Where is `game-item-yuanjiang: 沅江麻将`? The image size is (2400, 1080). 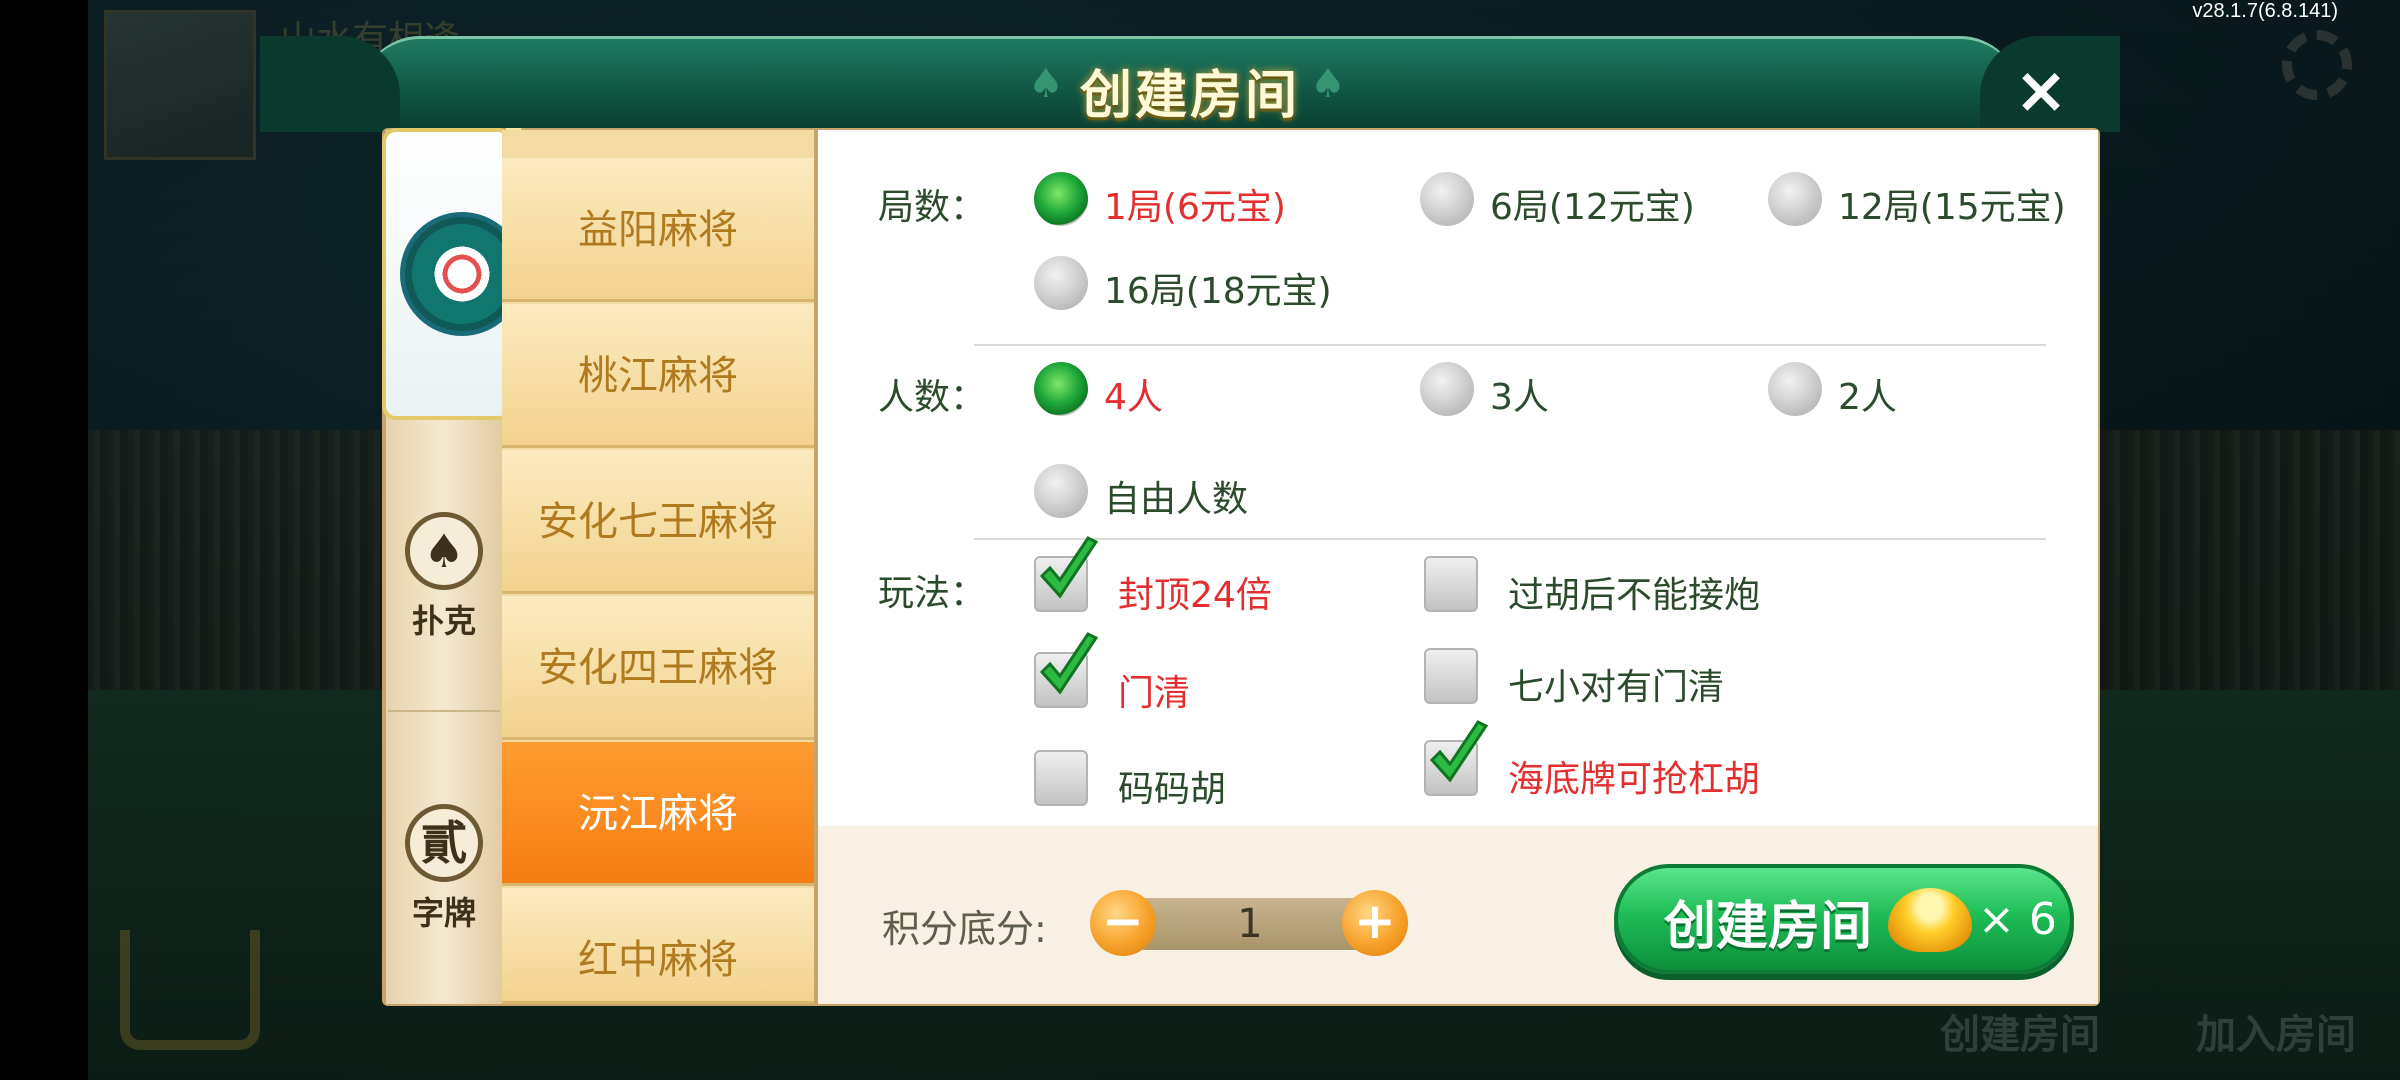
game-item-yuanjiang: 沅江麻将 is located at coordinates (658, 814).